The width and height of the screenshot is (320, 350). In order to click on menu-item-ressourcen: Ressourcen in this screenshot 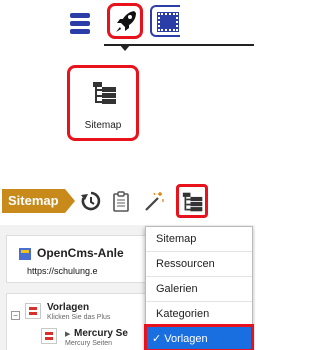, I will do `click(199, 263)`.